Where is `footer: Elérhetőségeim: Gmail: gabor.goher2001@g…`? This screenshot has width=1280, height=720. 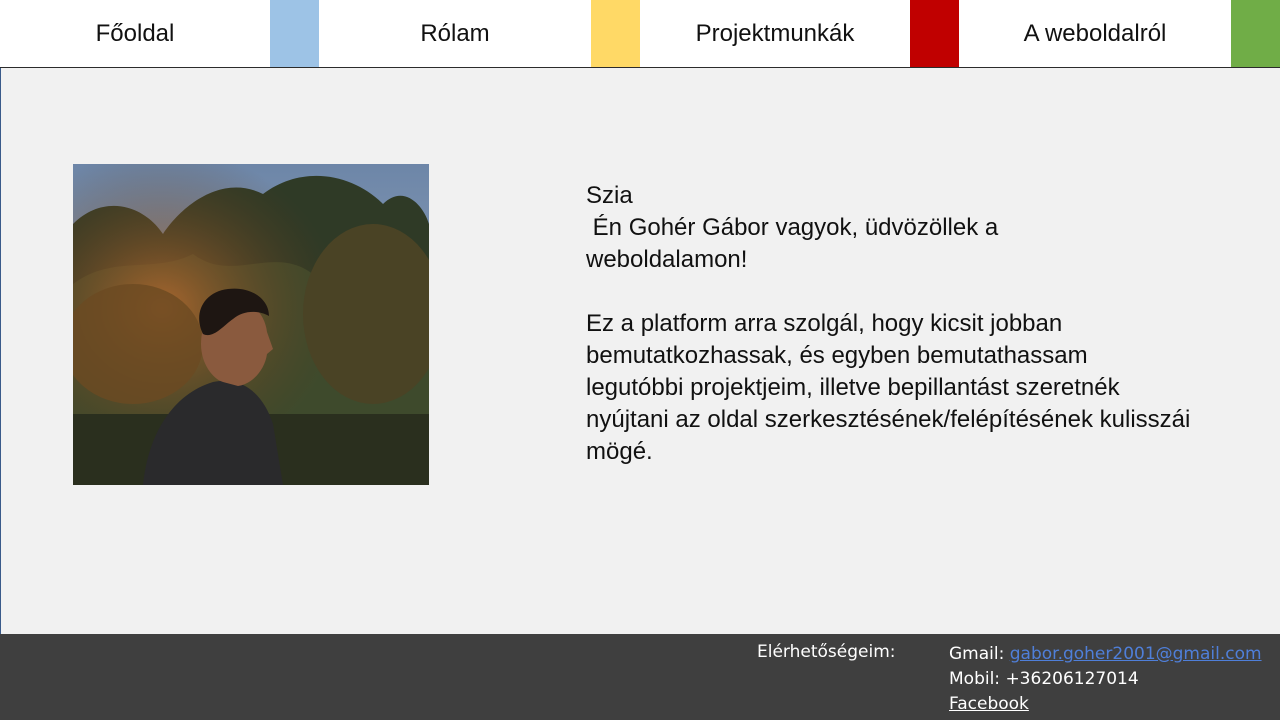
footer: Elérhetőségeim: Gmail: gabor.goher2001@g… is located at coordinates (640, 677).